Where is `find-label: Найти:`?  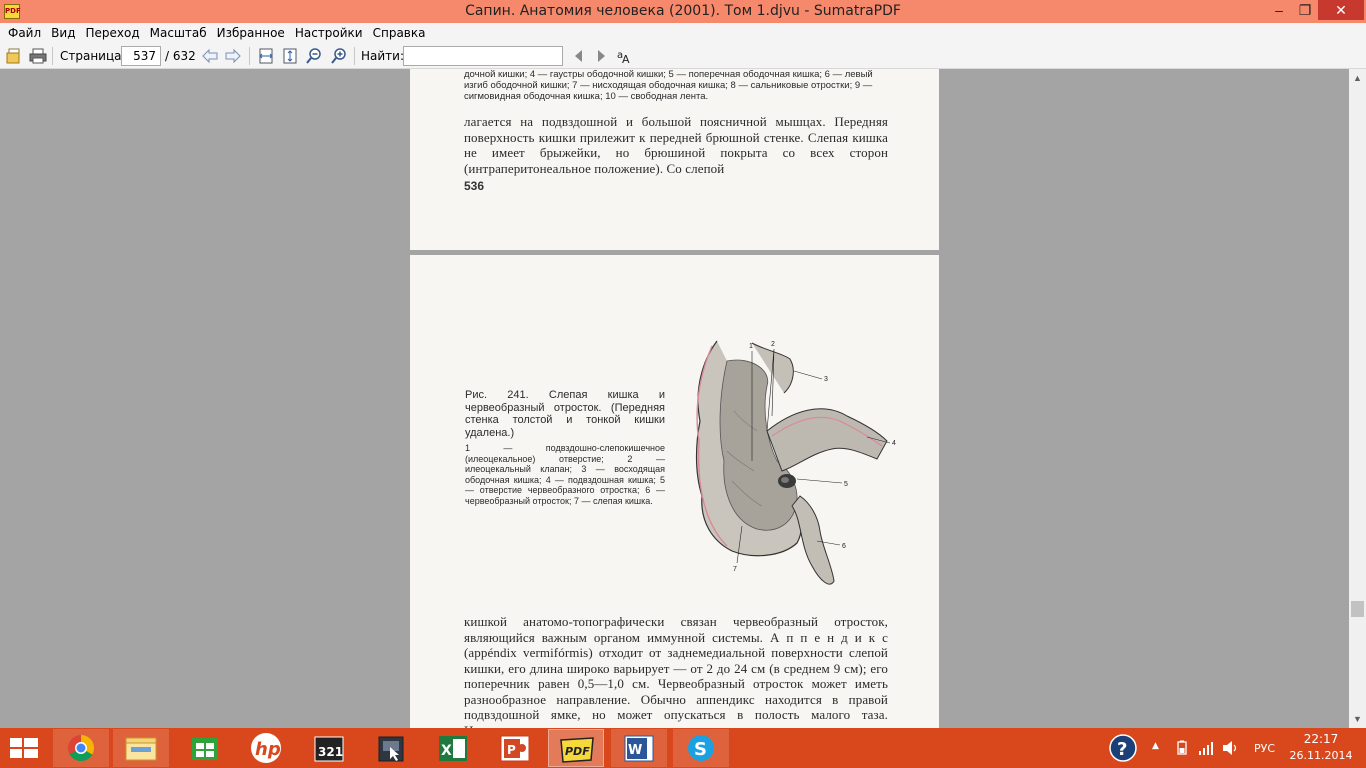 find-label: Найти: is located at coordinates (383, 56).